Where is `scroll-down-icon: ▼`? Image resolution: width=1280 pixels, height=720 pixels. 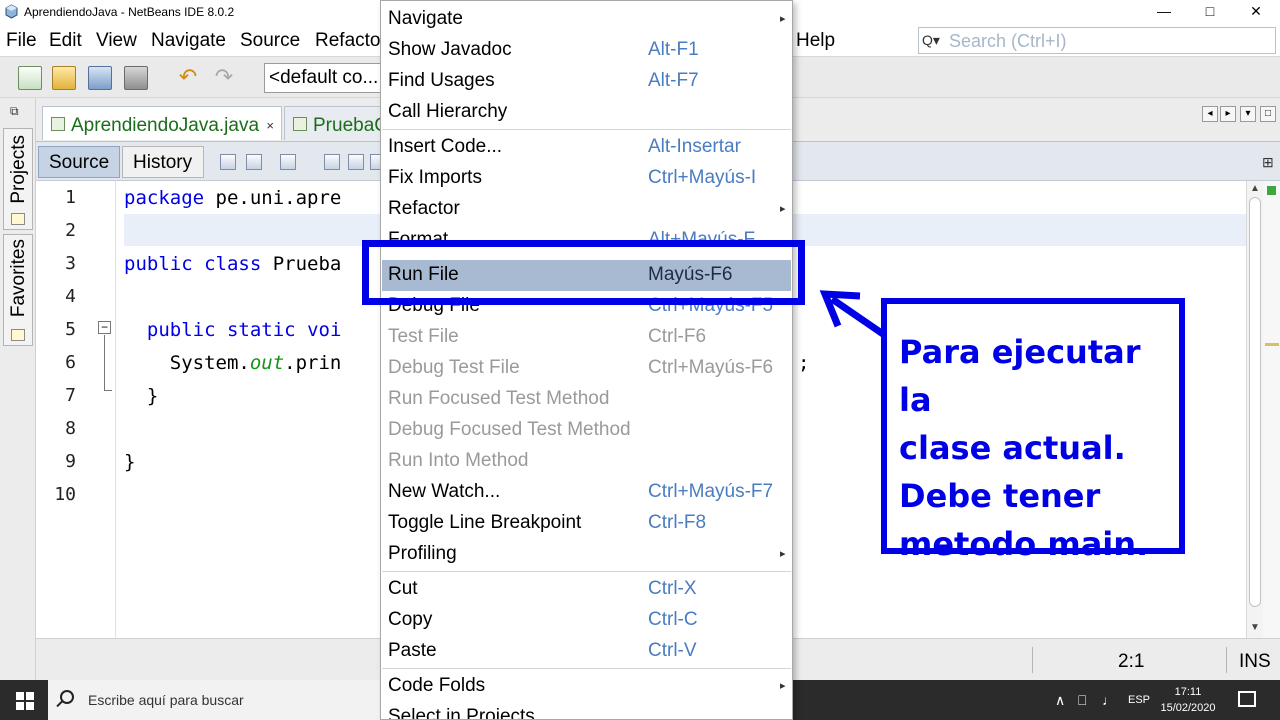 scroll-down-icon: ▼ is located at coordinates (1255, 627).